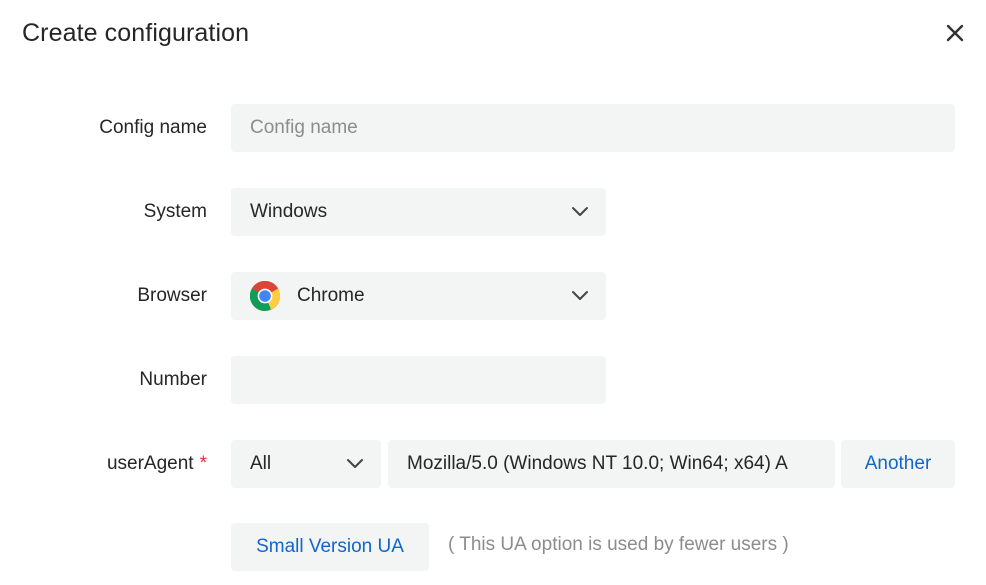 The width and height of the screenshot is (986, 585). Describe the element at coordinates (203, 463) in the screenshot. I see `required-mark: *` at that location.